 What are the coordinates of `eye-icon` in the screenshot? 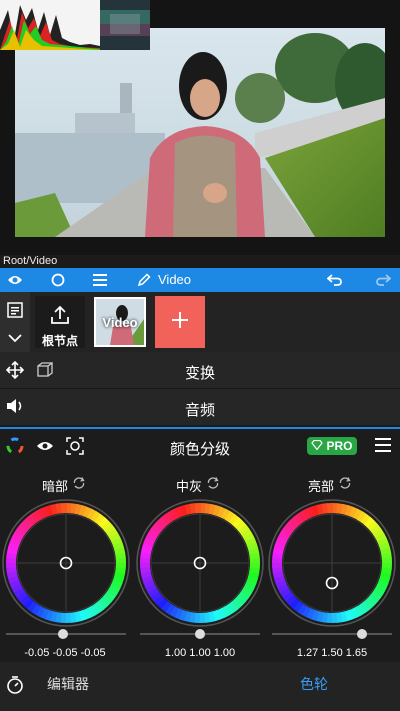 It's located at (15, 280).